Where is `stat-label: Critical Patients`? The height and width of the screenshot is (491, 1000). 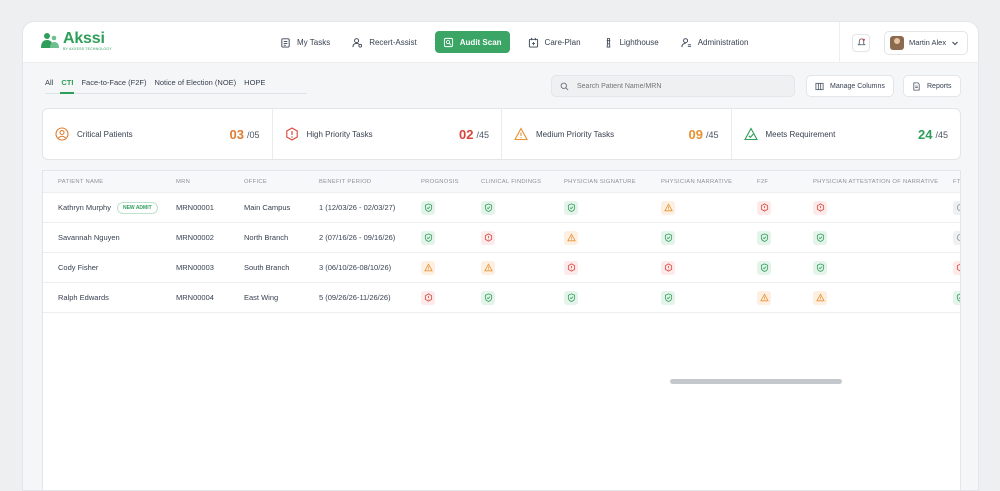 stat-label: Critical Patients is located at coordinates (105, 134).